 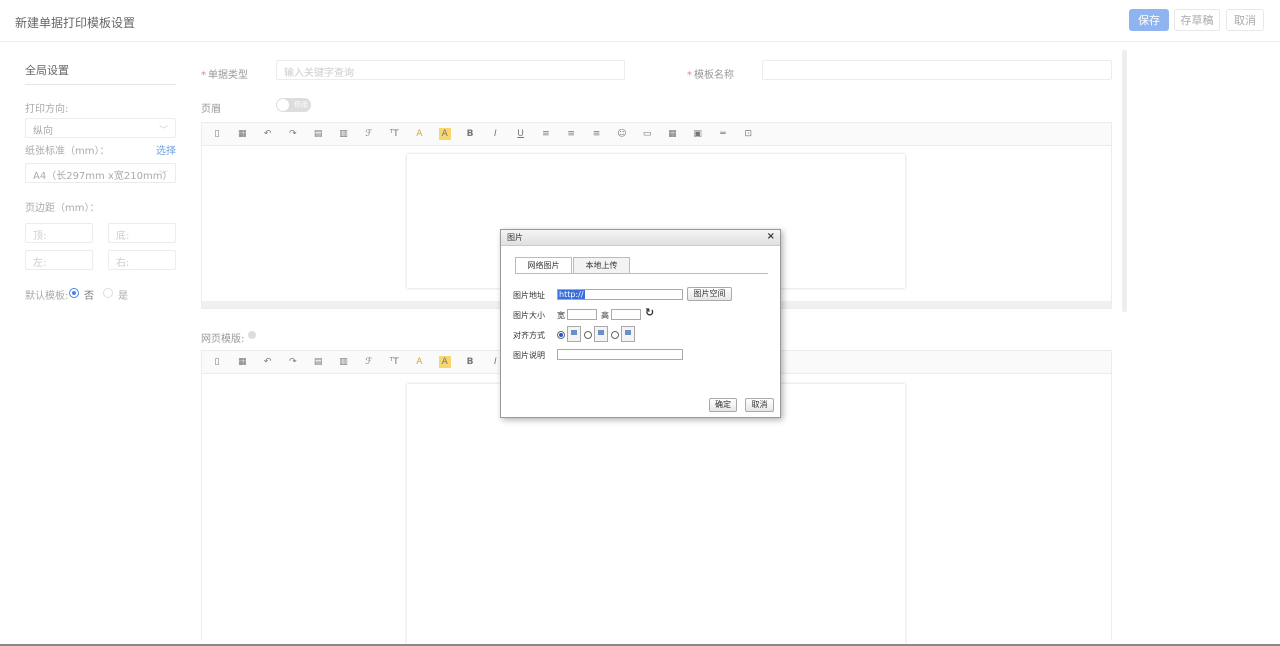 What do you see at coordinates (75, 23) in the screenshot?
I see `page-title: 新建单据打印模板设置` at bounding box center [75, 23].